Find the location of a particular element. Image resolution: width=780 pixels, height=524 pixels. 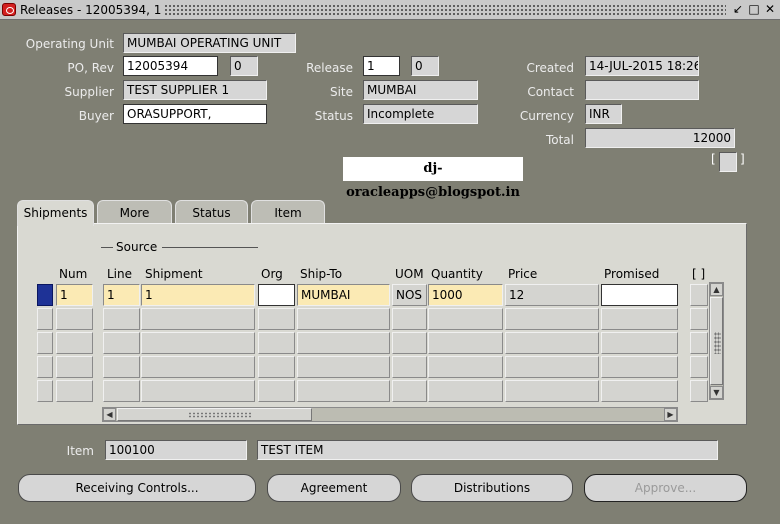

minimize-icon: ↙ is located at coordinates (738, 9).